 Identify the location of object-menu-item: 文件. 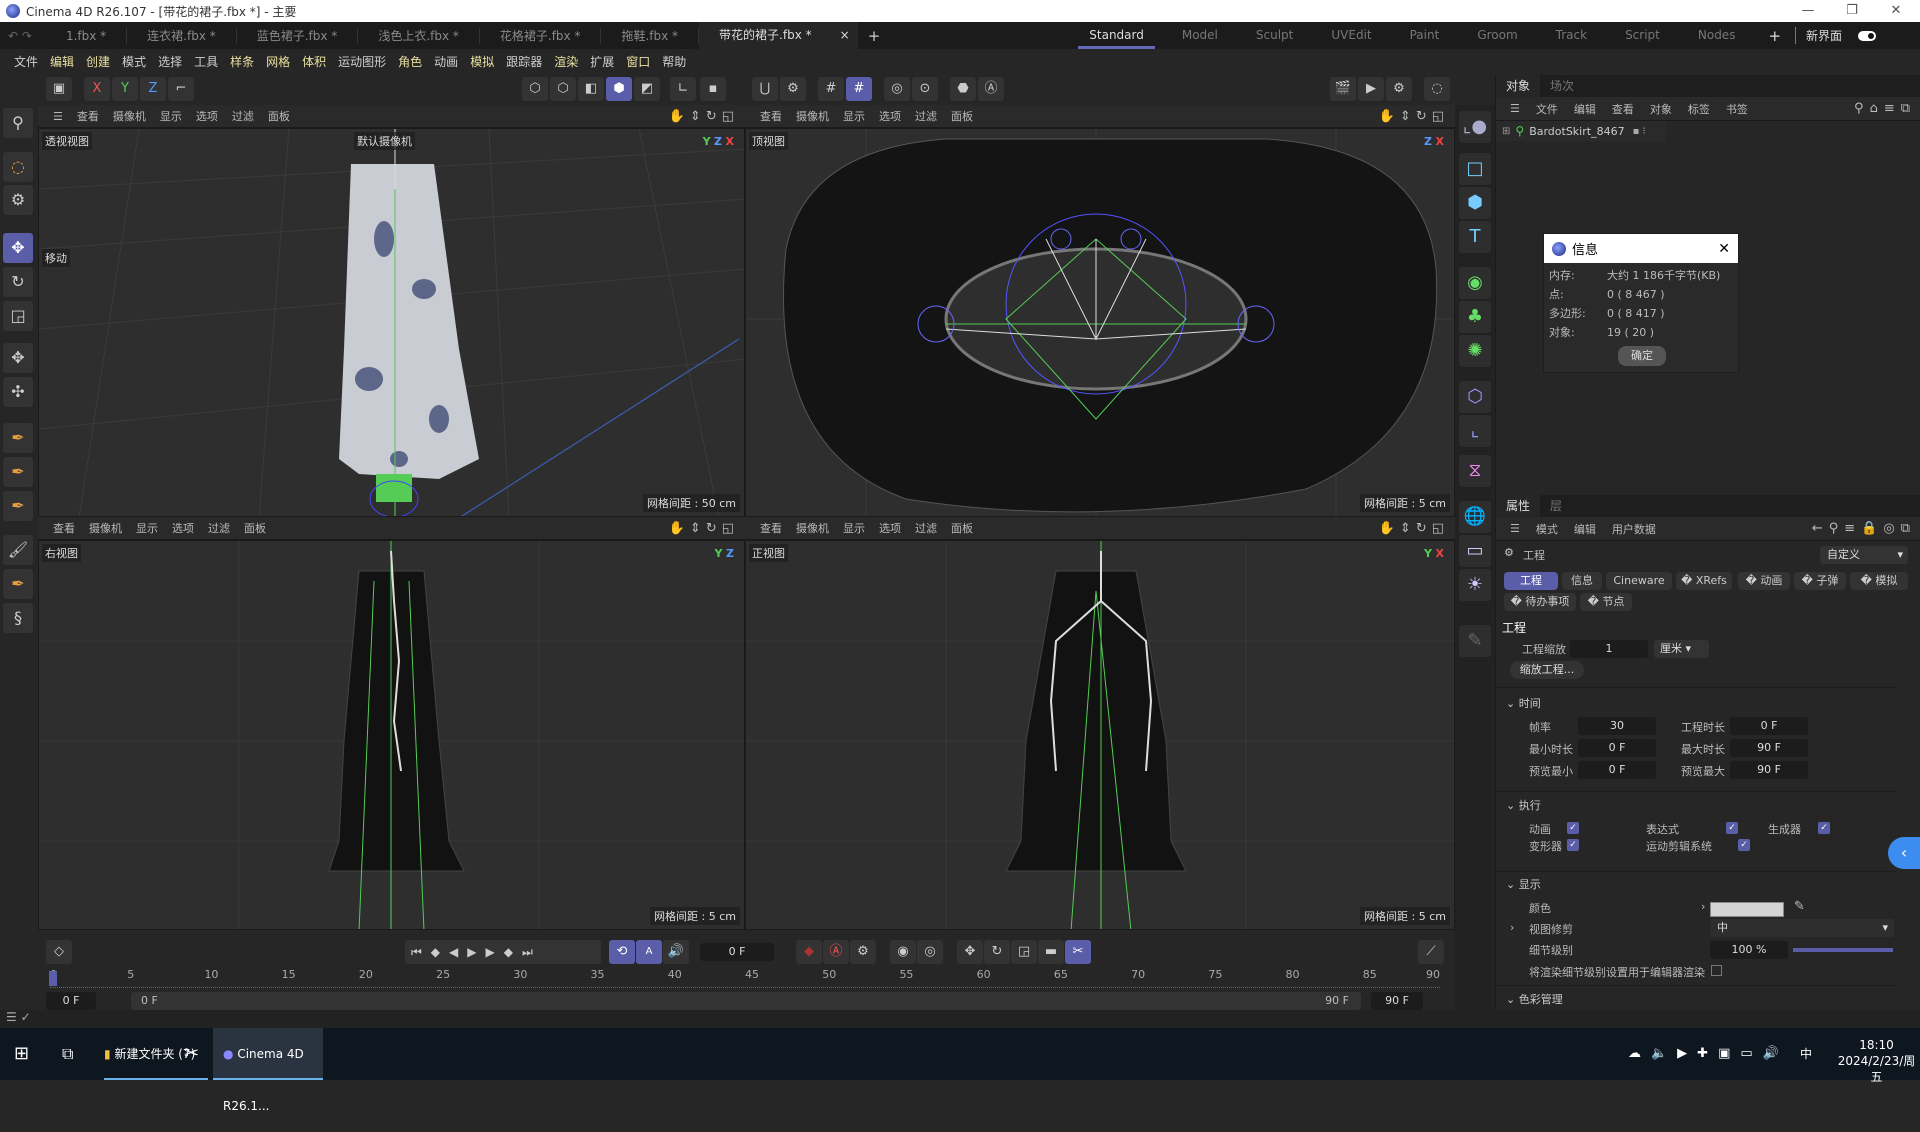
(1547, 109).